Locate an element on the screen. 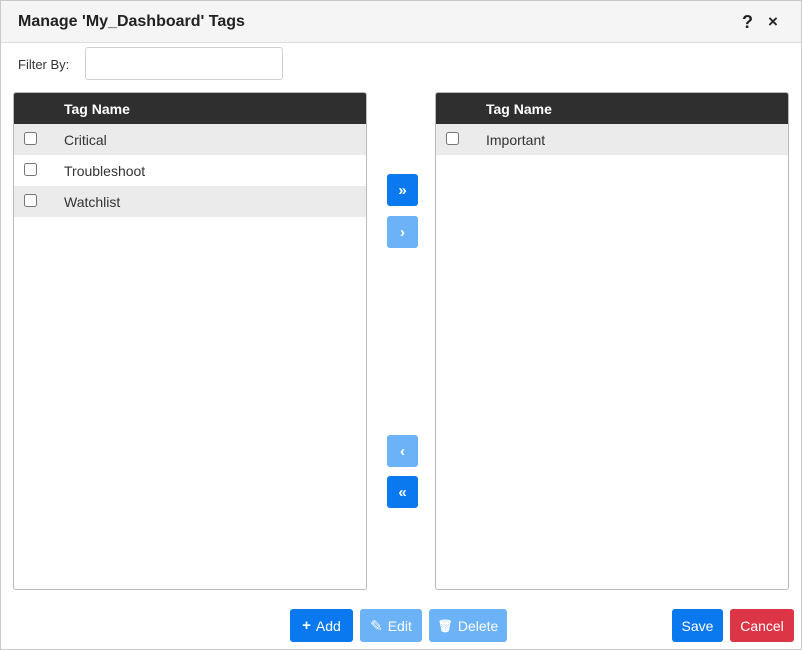 The height and width of the screenshot is (650, 802). save-button-label: Save is located at coordinates (697, 625).